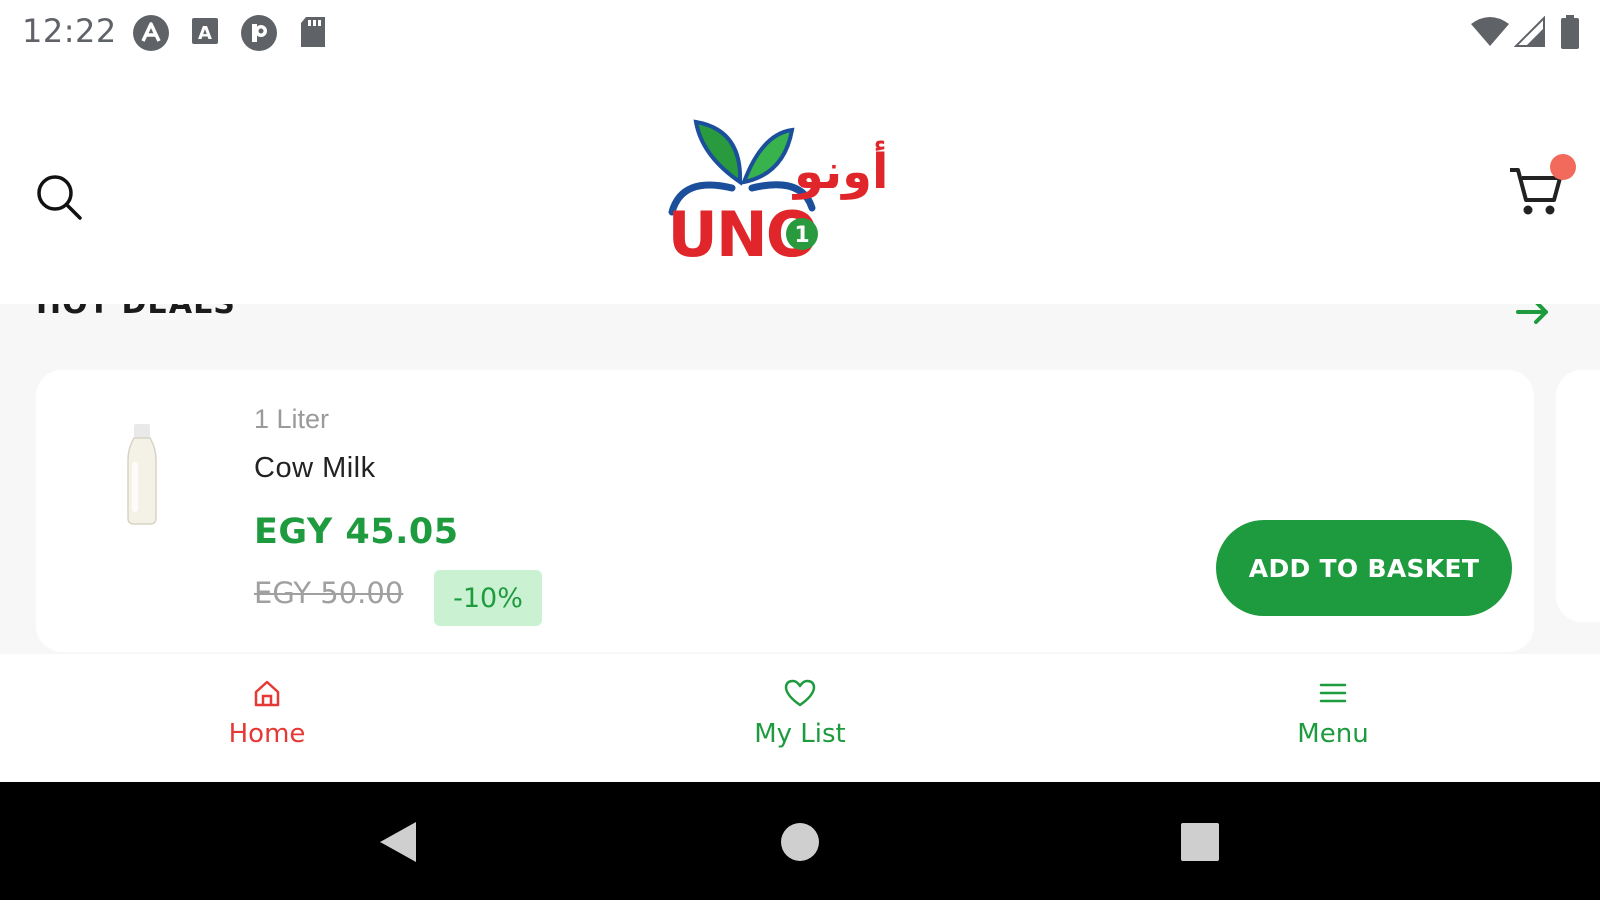 This screenshot has height=900, width=1600. I want to click on menu-icon, so click(1333, 693).